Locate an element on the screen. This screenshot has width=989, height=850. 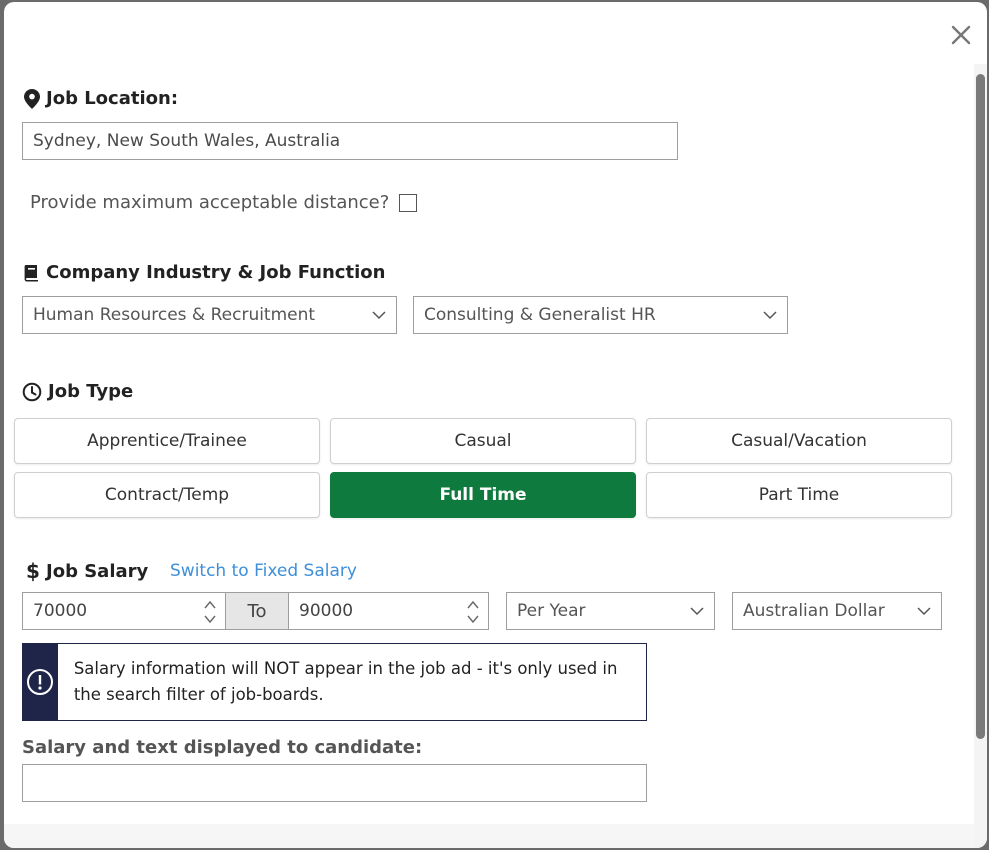
job-type-label: Apprentice/Trainee is located at coordinates (167, 441).